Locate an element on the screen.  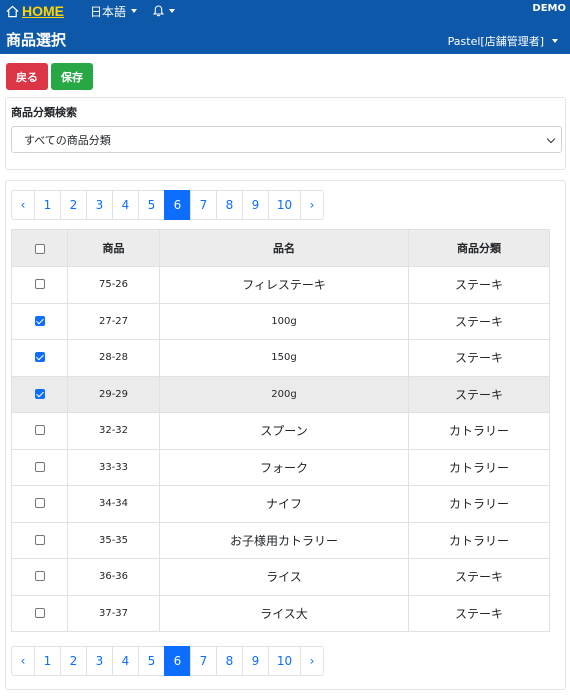
product-name: フィレステーキ is located at coordinates (284, 285).